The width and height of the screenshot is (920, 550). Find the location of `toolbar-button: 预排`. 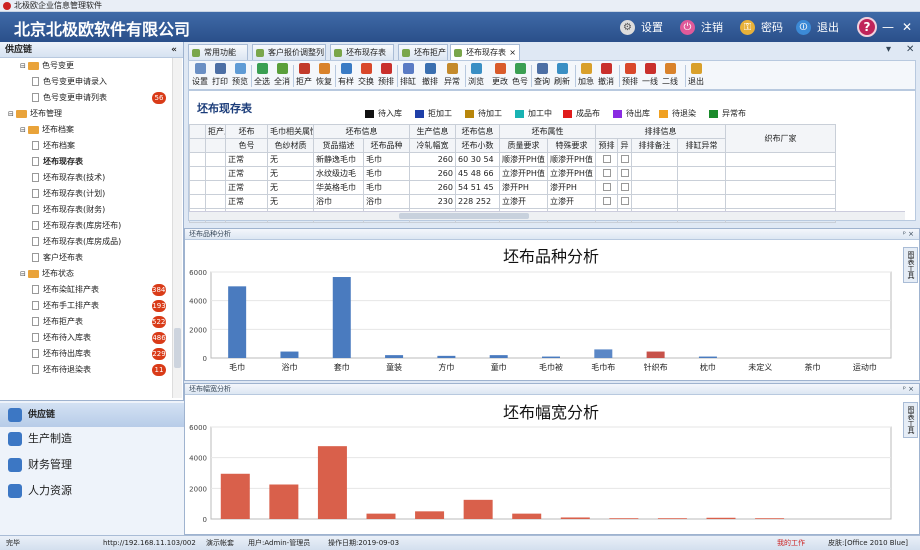

toolbar-button: 预排 is located at coordinates (630, 75).